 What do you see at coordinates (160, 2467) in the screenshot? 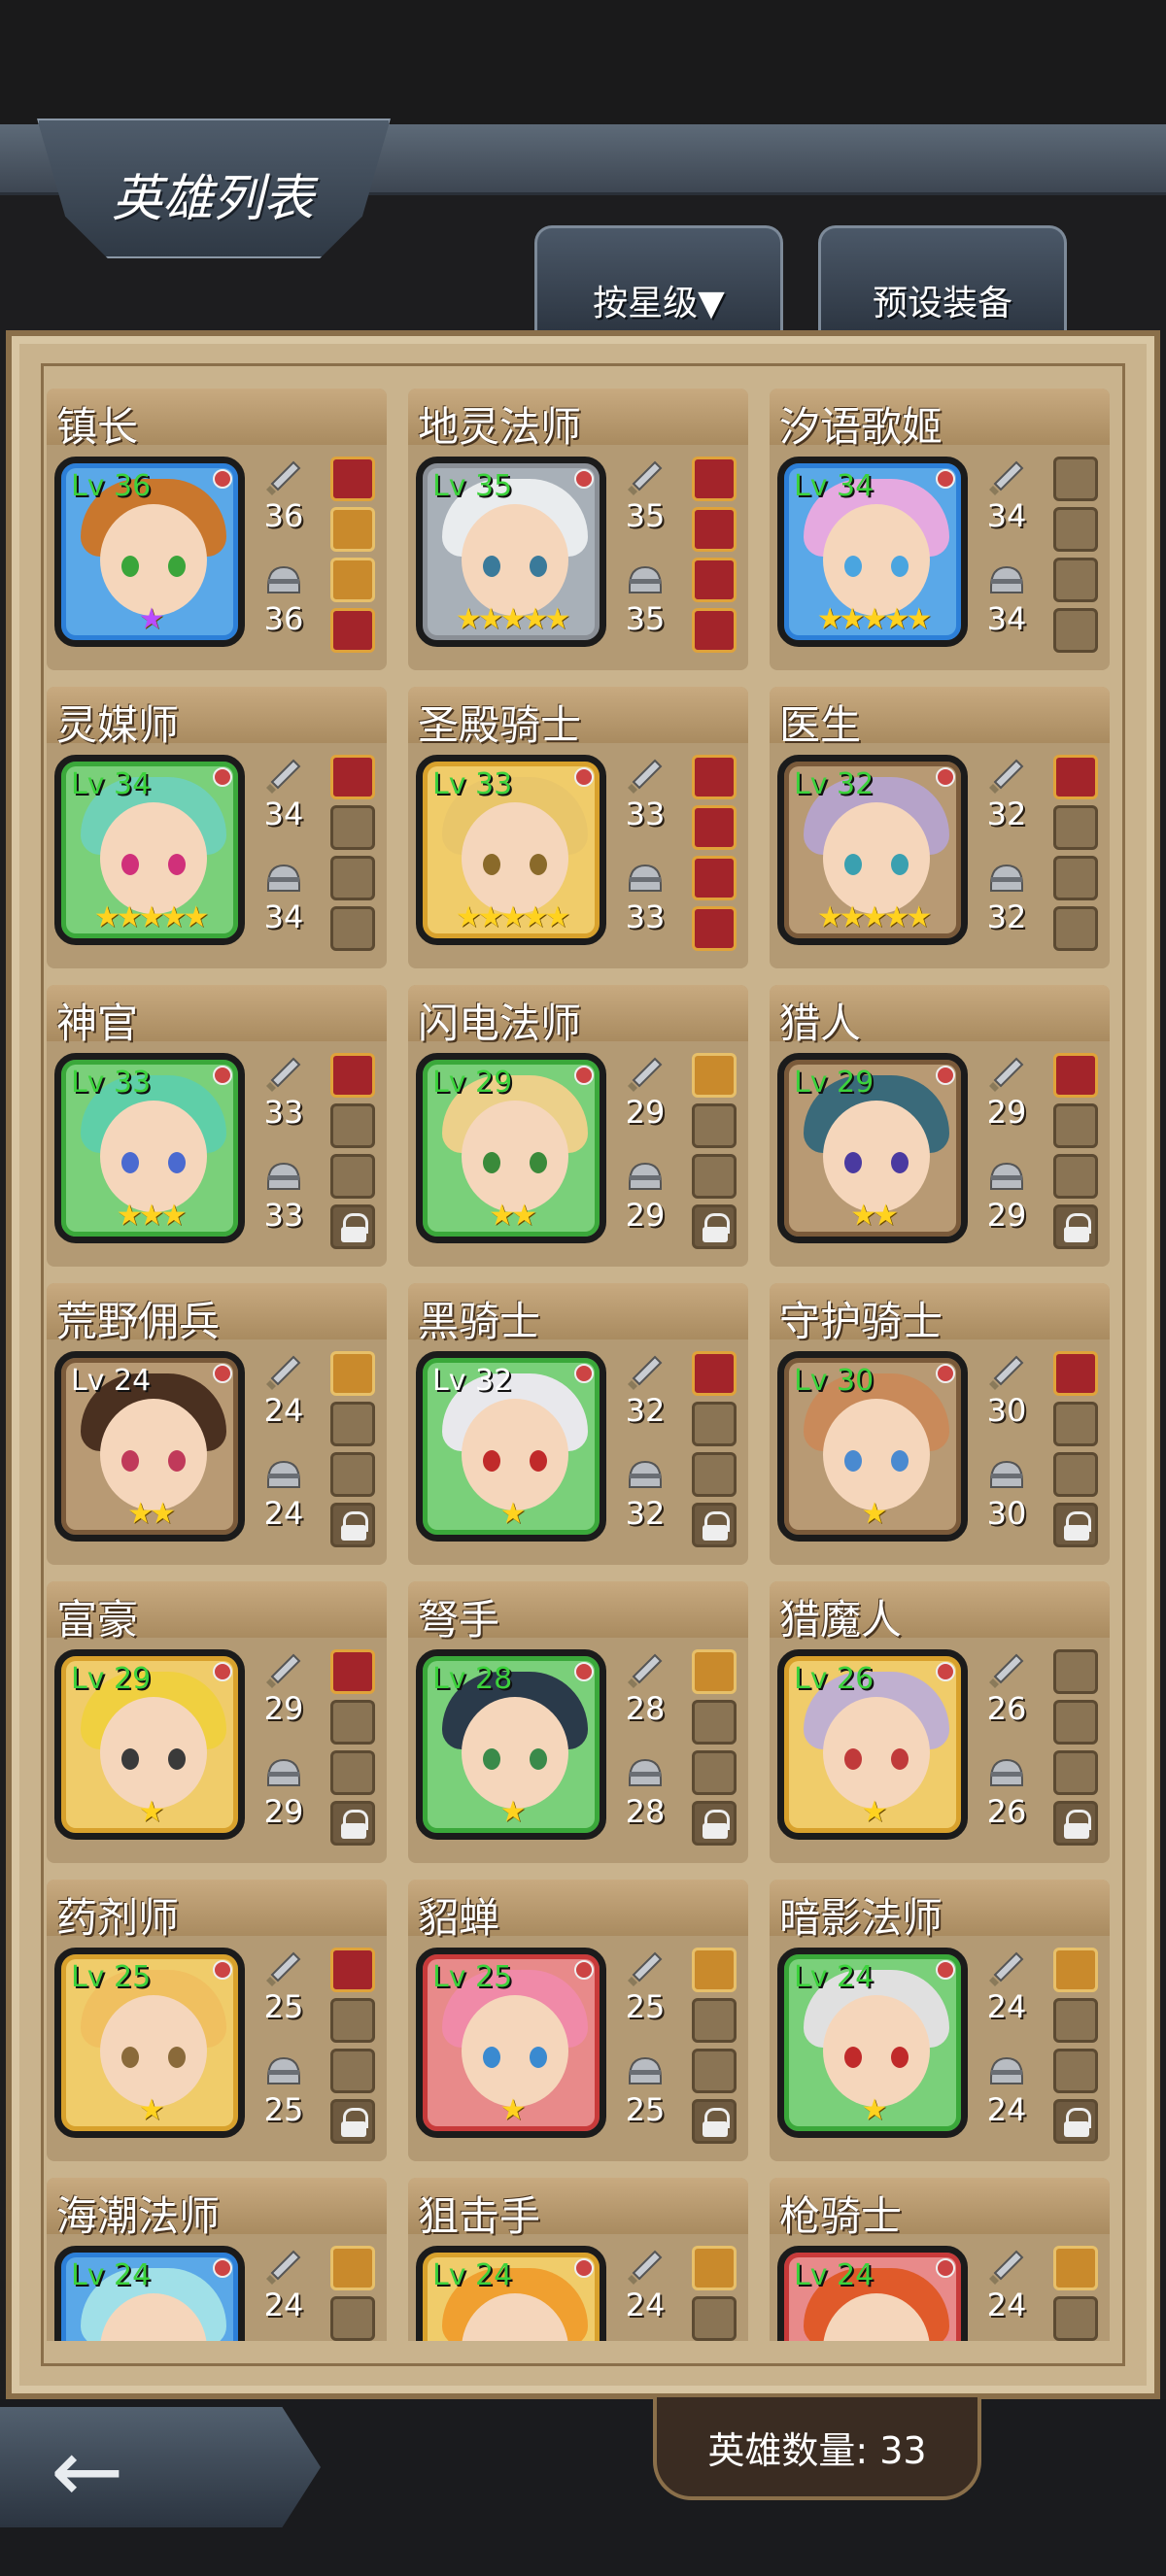
I see `back-button` at bounding box center [160, 2467].